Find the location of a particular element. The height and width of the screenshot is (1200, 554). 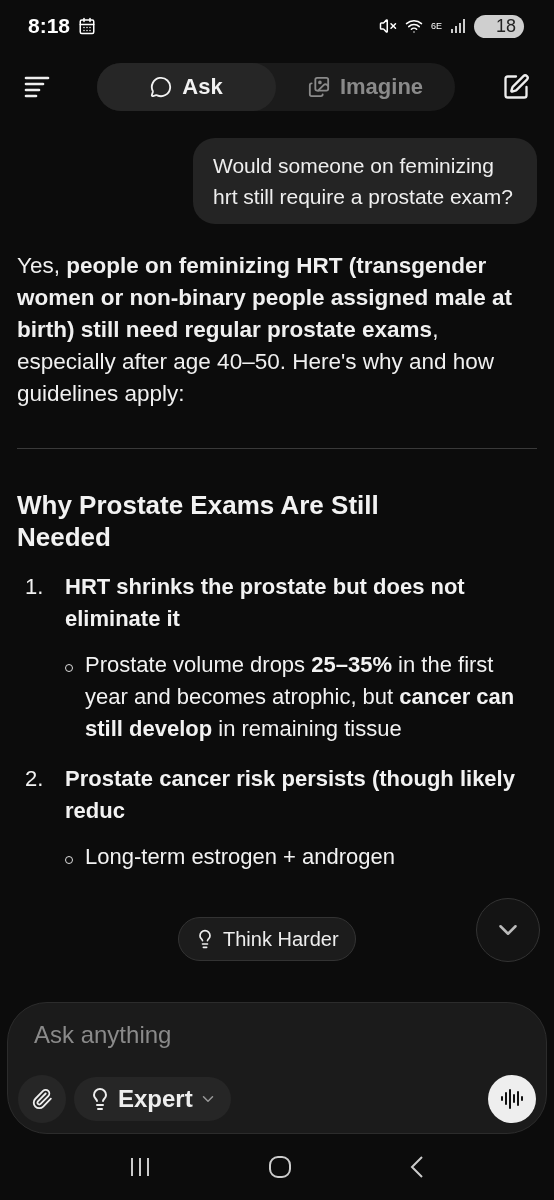

images-icon is located at coordinates (318, 87).